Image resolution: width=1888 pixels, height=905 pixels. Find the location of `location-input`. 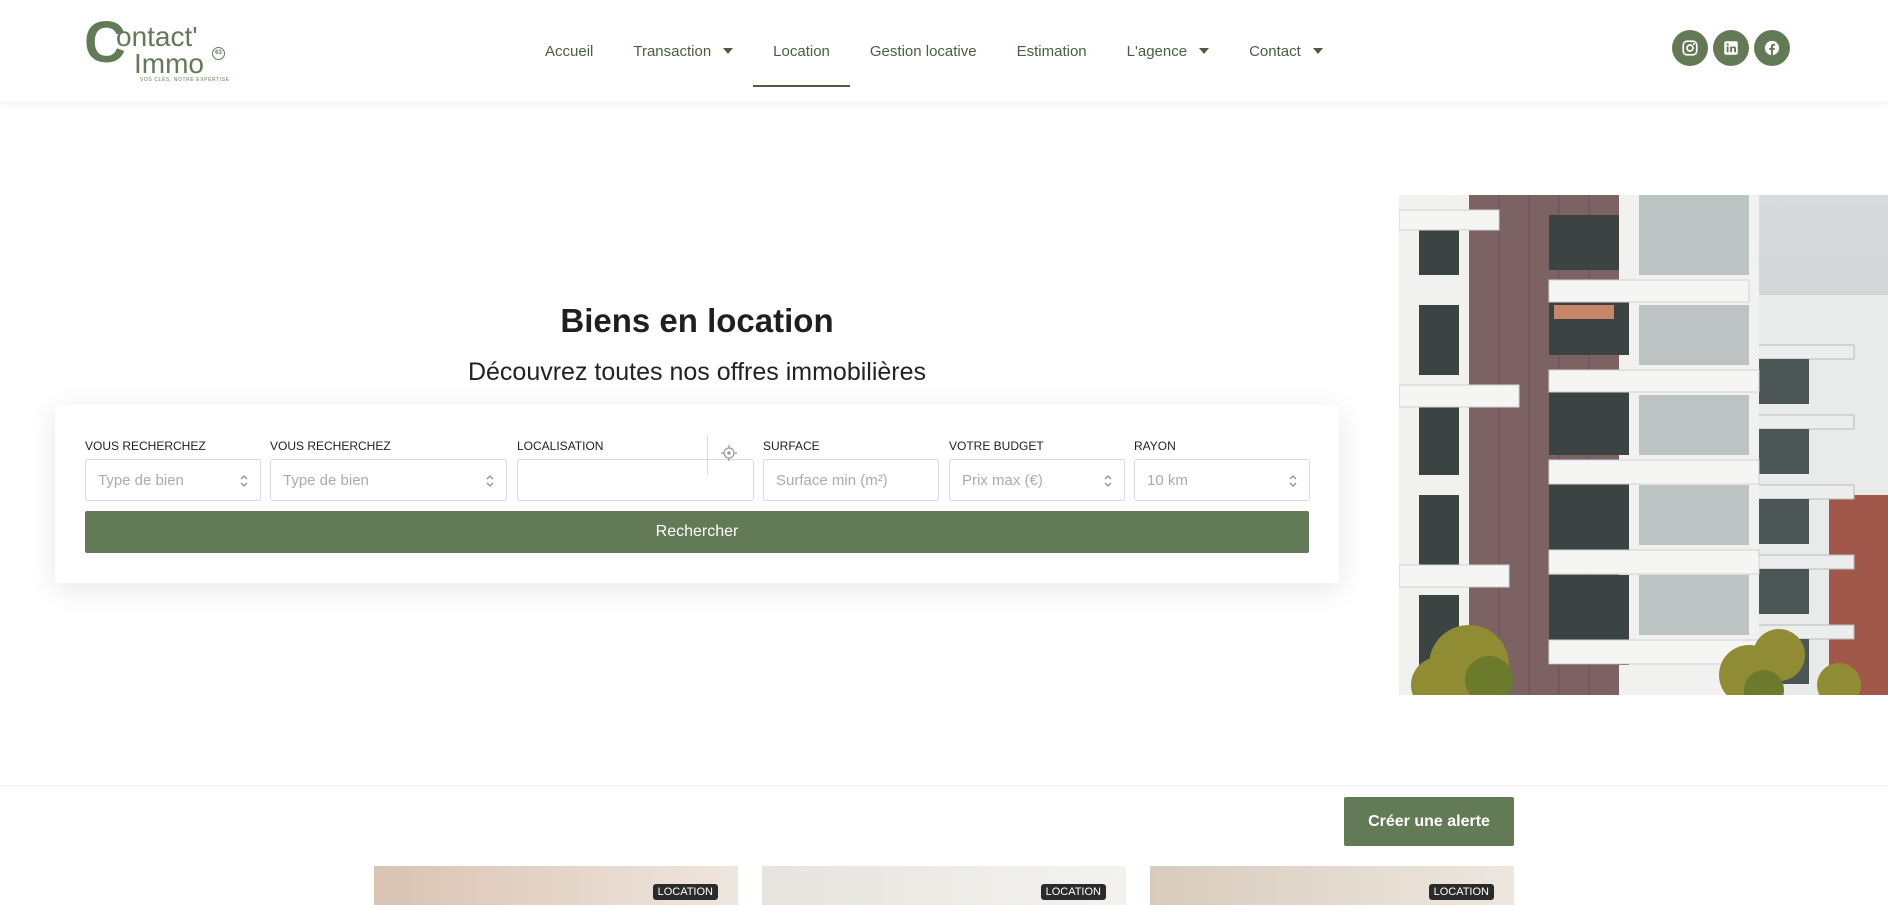

location-input is located at coordinates (635, 480).